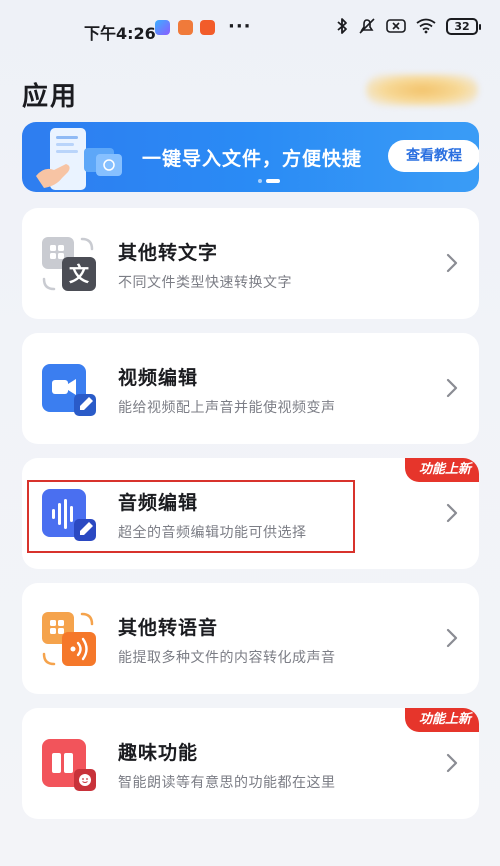  Describe the element at coordinates (69, 765) in the screenshot. I see `fun-feature-icon` at that location.